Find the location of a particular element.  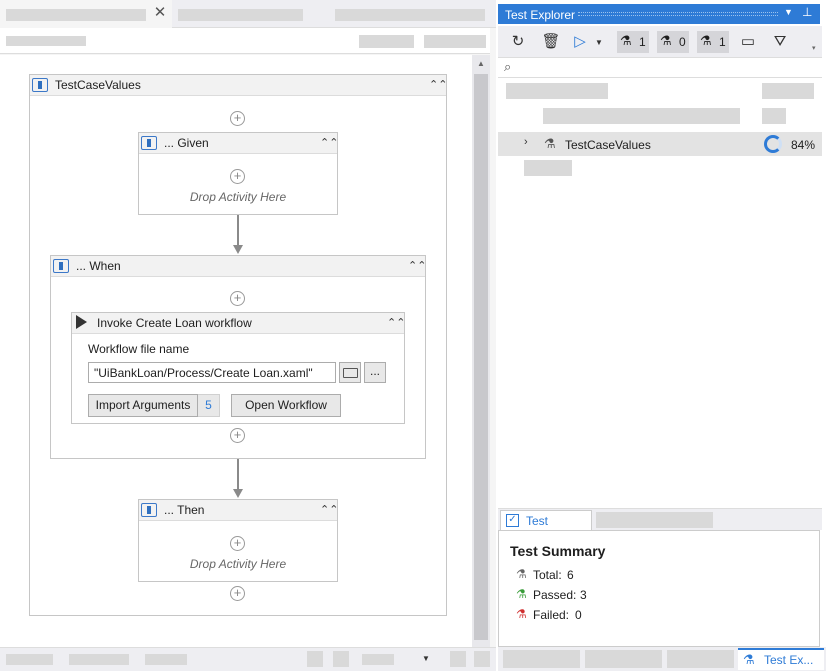

toolbar-overflow-icon: ▾ is located at coordinates (814, 48).